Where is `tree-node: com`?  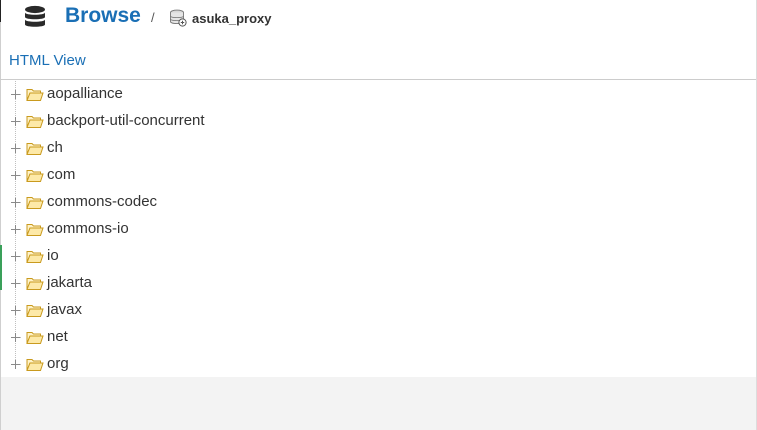 tree-node: com is located at coordinates (200, 175).